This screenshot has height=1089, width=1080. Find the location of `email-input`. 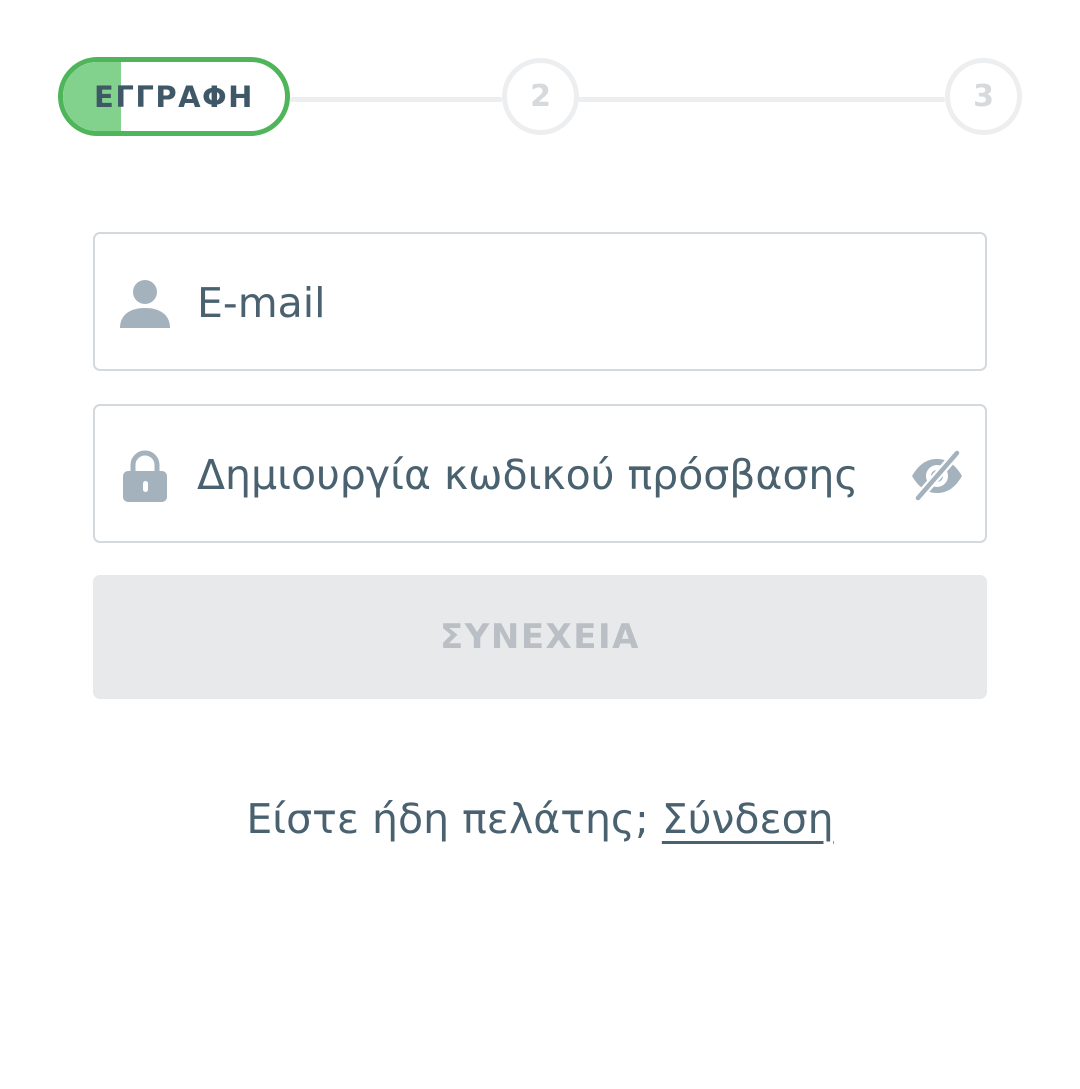

email-input is located at coordinates (547, 303).